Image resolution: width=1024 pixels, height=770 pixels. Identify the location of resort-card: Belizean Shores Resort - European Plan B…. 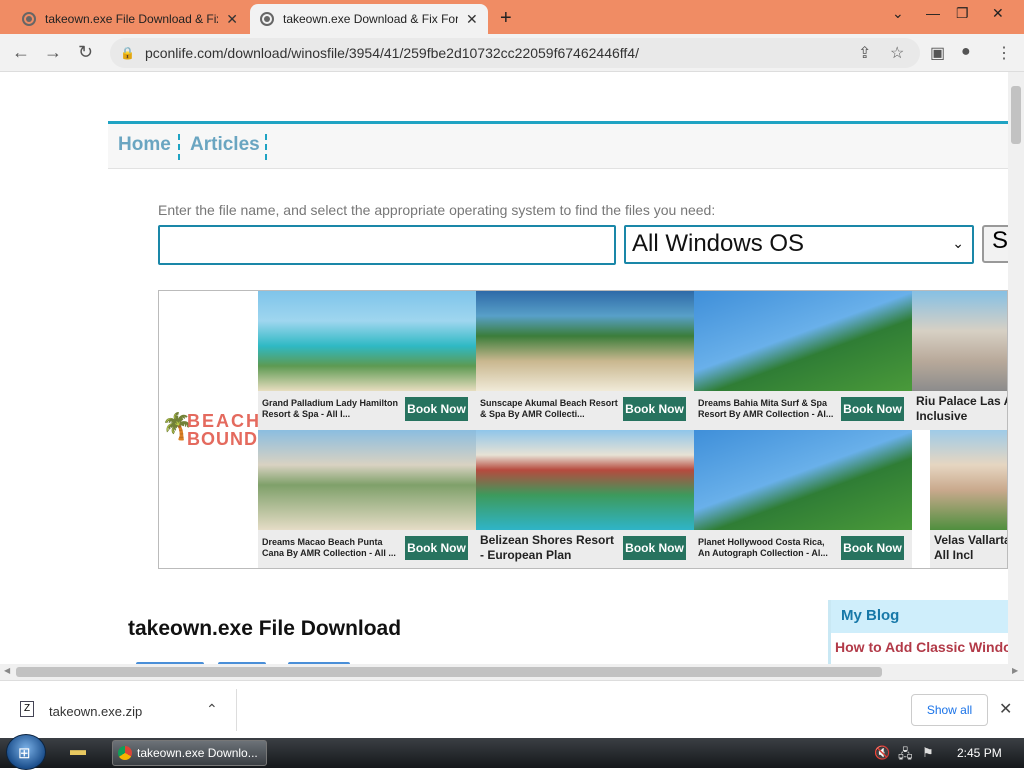
(585, 499).